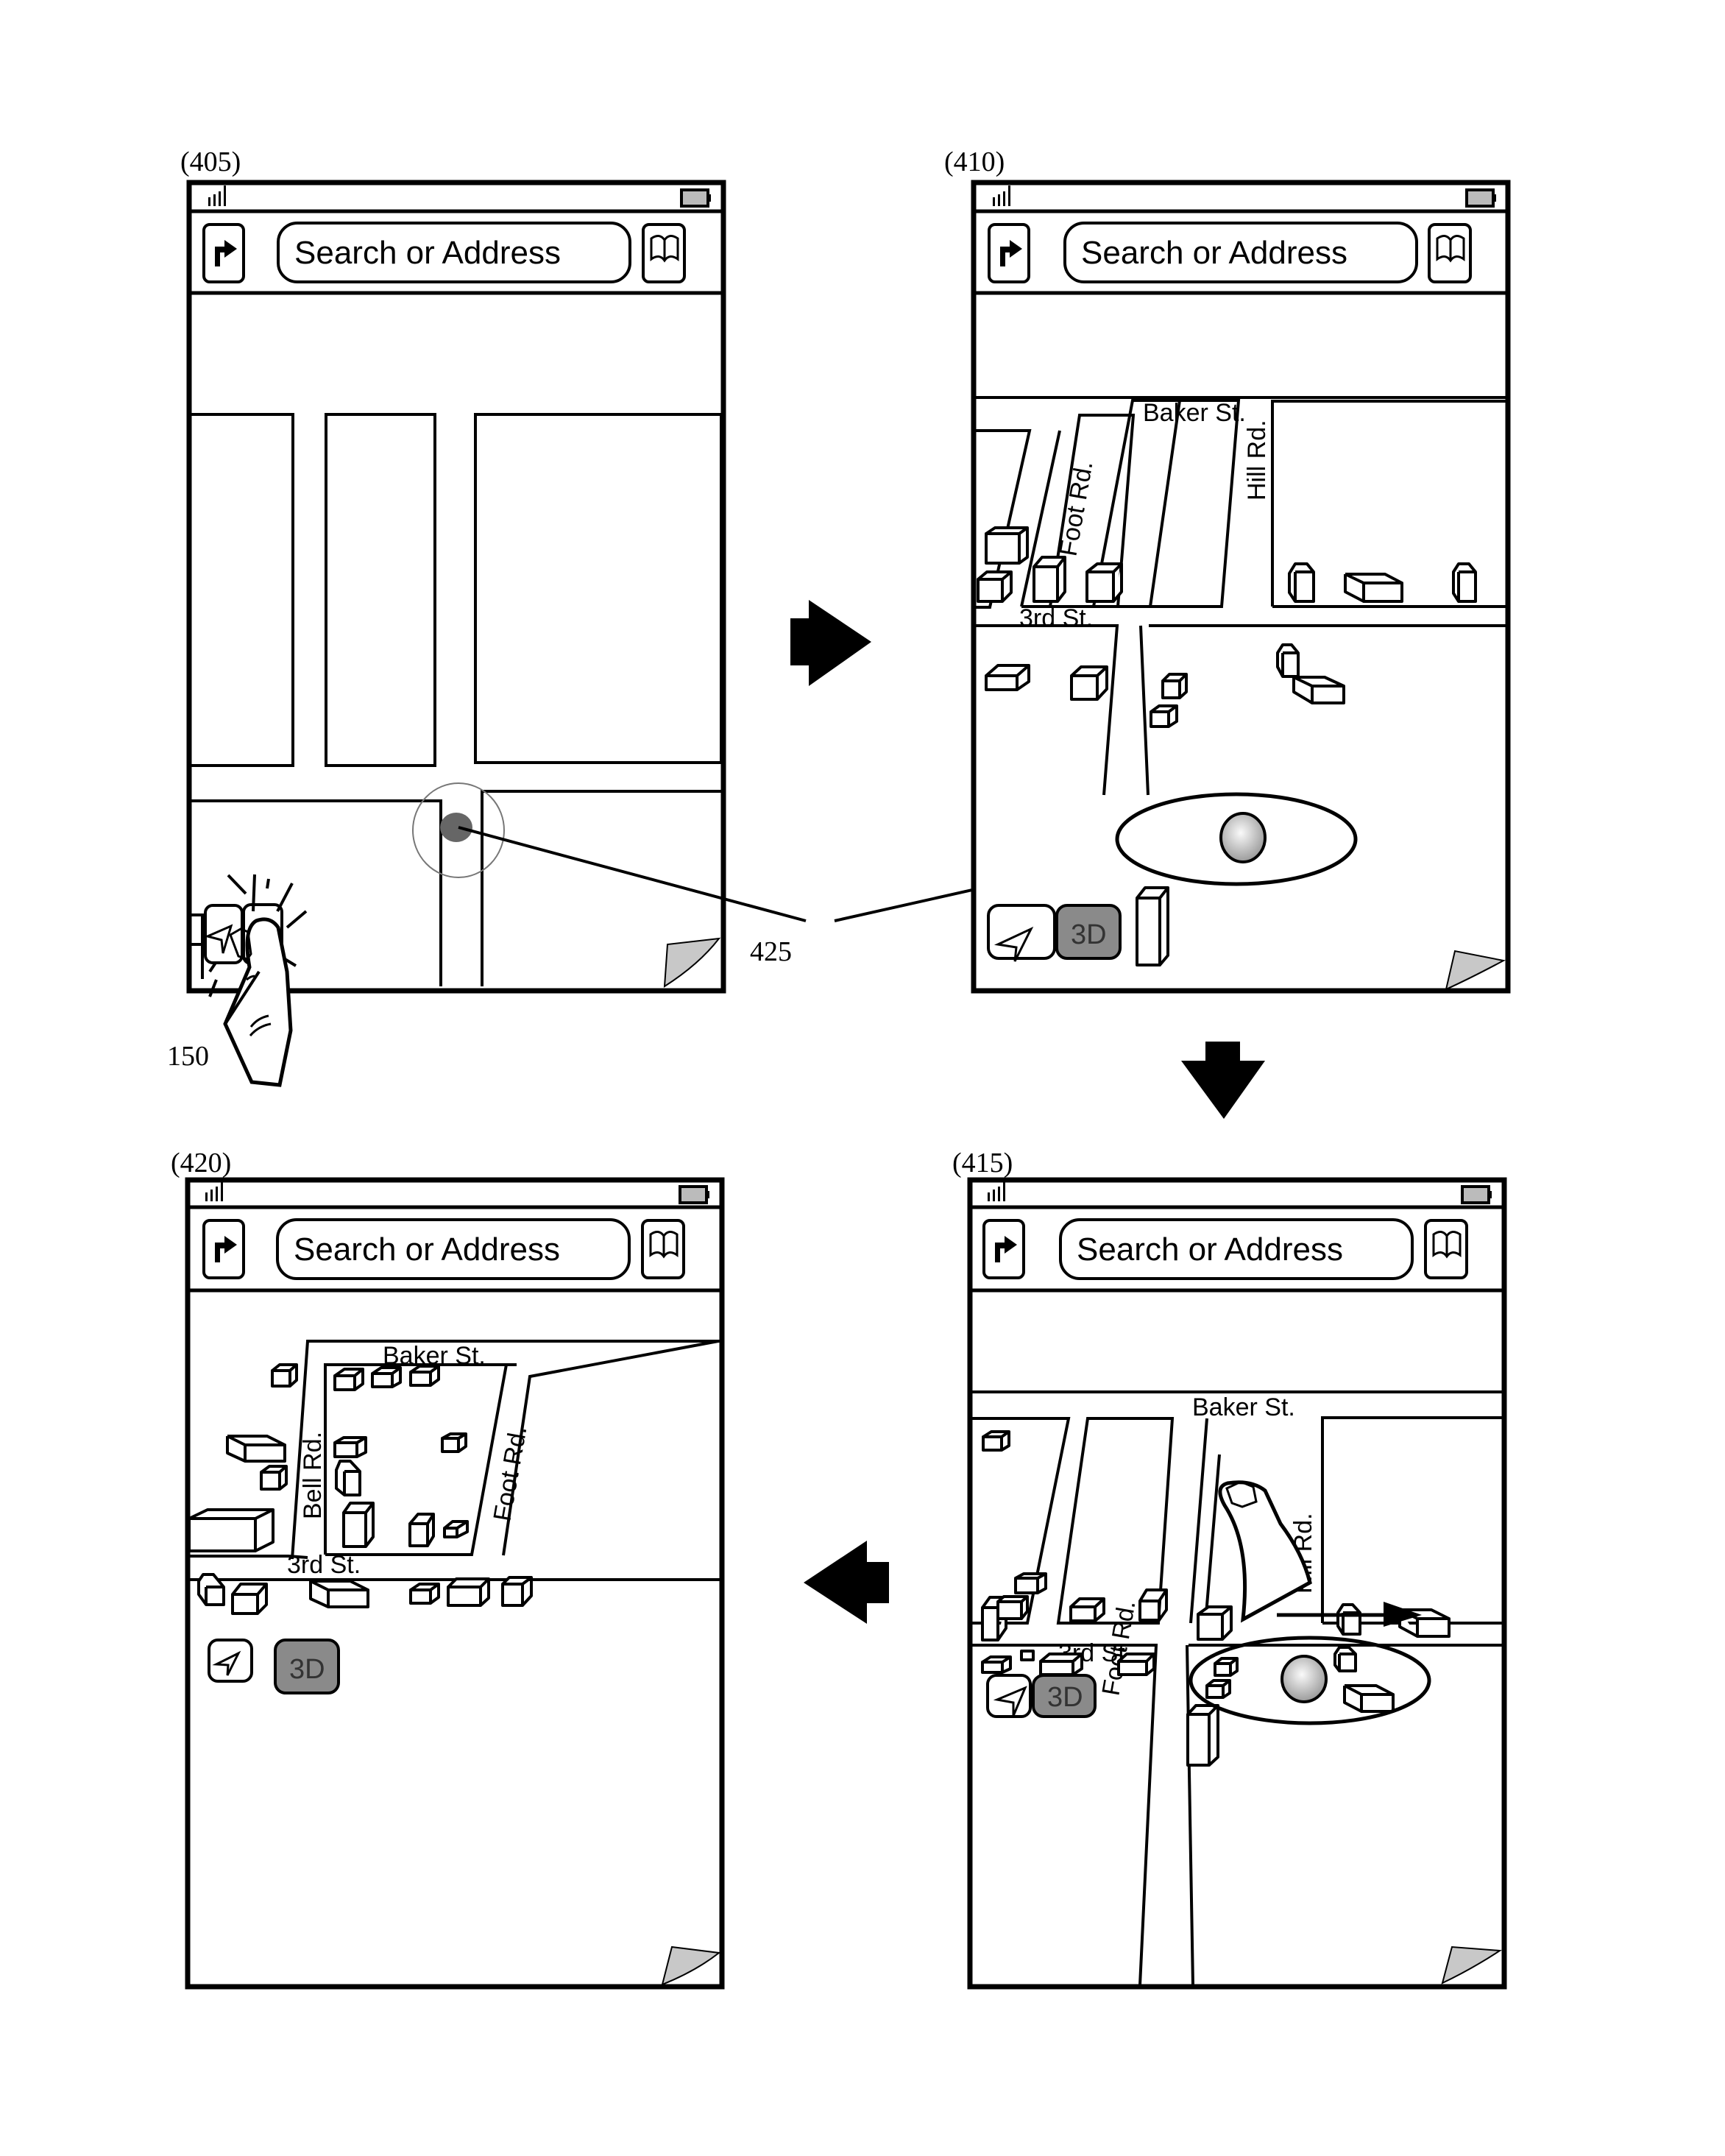  Describe the element at coordinates (210, 161) in the screenshot. I see `panel-label: (405)` at that location.